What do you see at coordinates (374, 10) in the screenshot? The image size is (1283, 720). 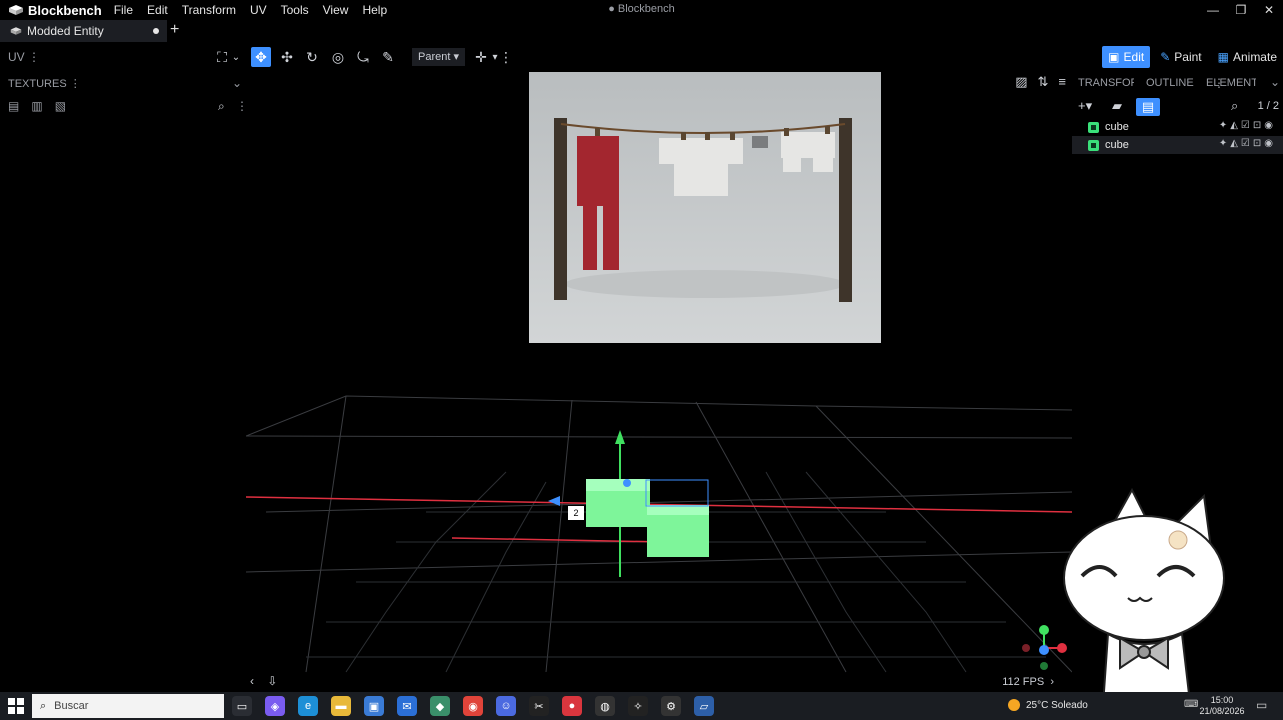 I see `menu-help: Help` at bounding box center [374, 10].